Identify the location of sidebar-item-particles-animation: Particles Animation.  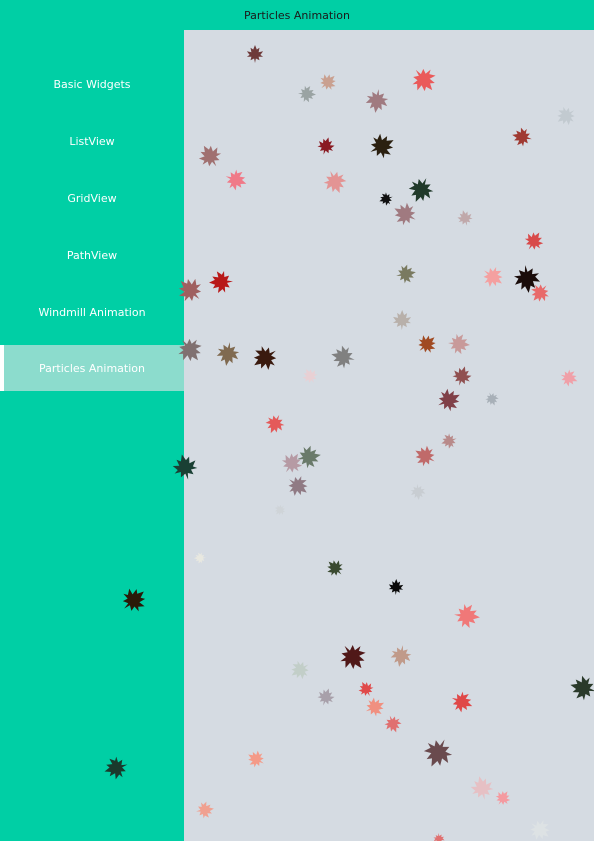
(92, 368).